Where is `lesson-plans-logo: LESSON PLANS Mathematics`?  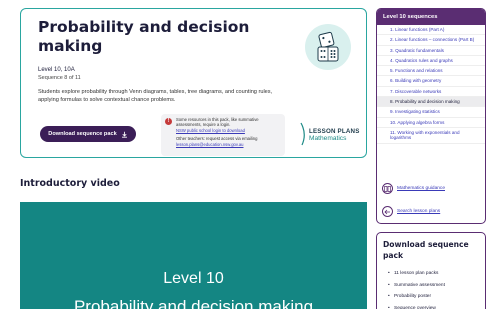 lesson-plans-logo: LESSON PLANS Mathematics is located at coordinates (334, 134).